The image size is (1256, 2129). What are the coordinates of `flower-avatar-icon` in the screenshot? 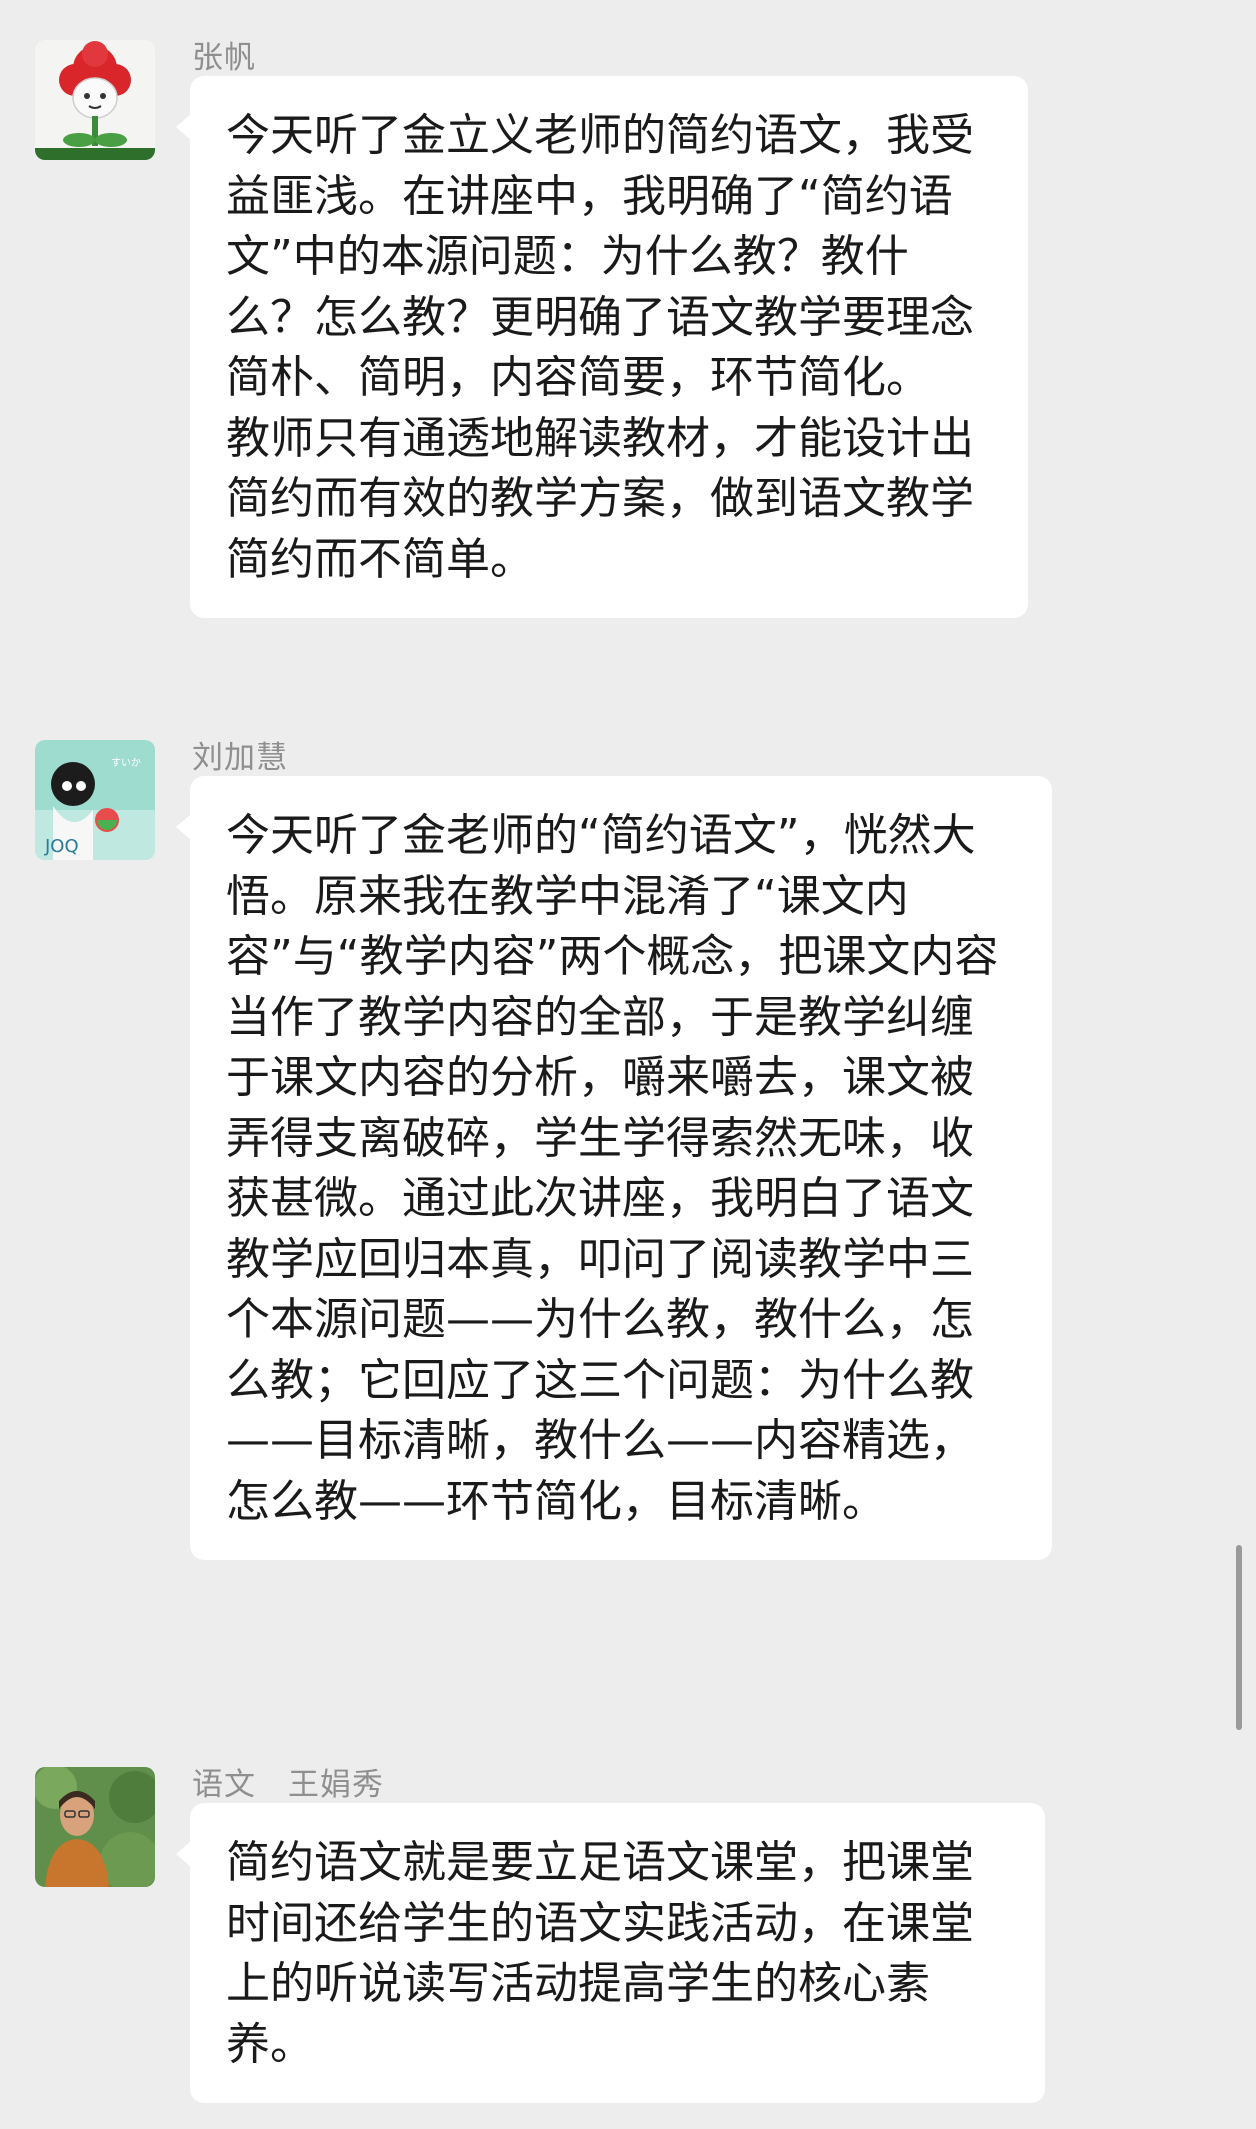 It's located at (95, 100).